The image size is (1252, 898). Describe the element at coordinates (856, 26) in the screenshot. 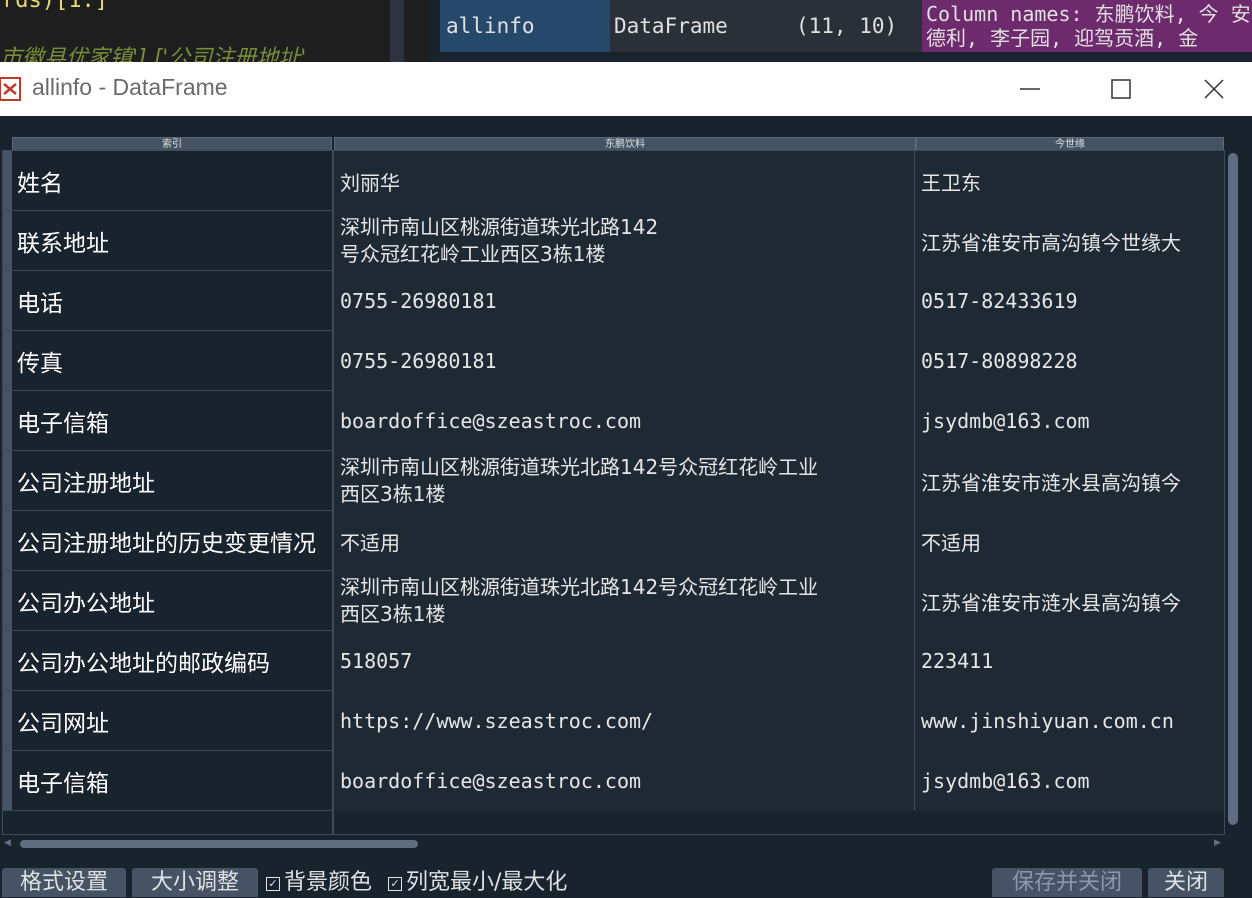

I see `variable-size-cell: (11, 10)` at that location.